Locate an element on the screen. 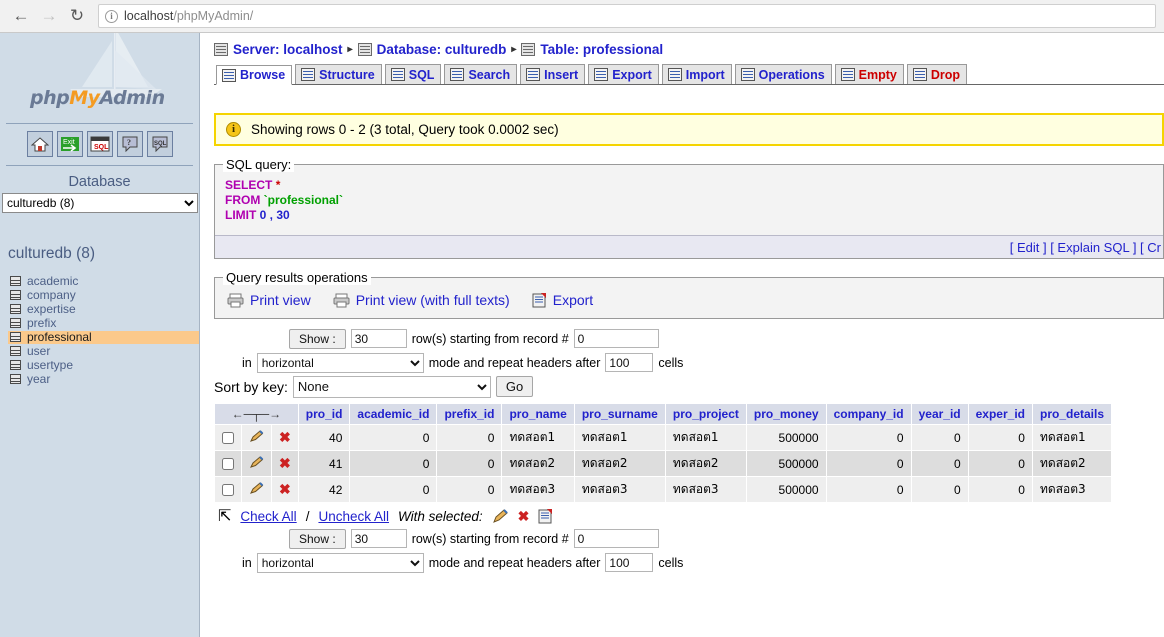  cell-exper_id: 0 is located at coordinates (1000, 463).